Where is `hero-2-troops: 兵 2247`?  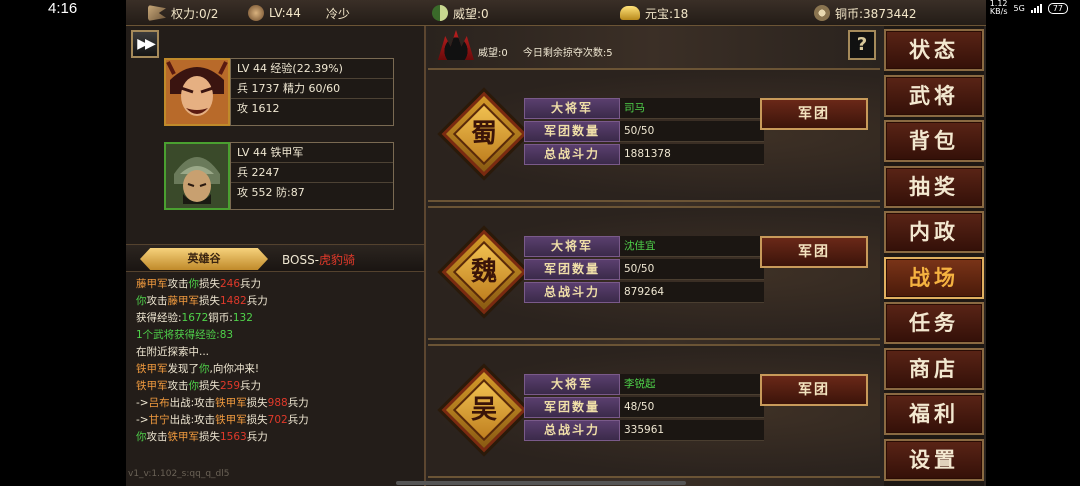 hero-2-troops: 兵 2247 is located at coordinates (312, 173).